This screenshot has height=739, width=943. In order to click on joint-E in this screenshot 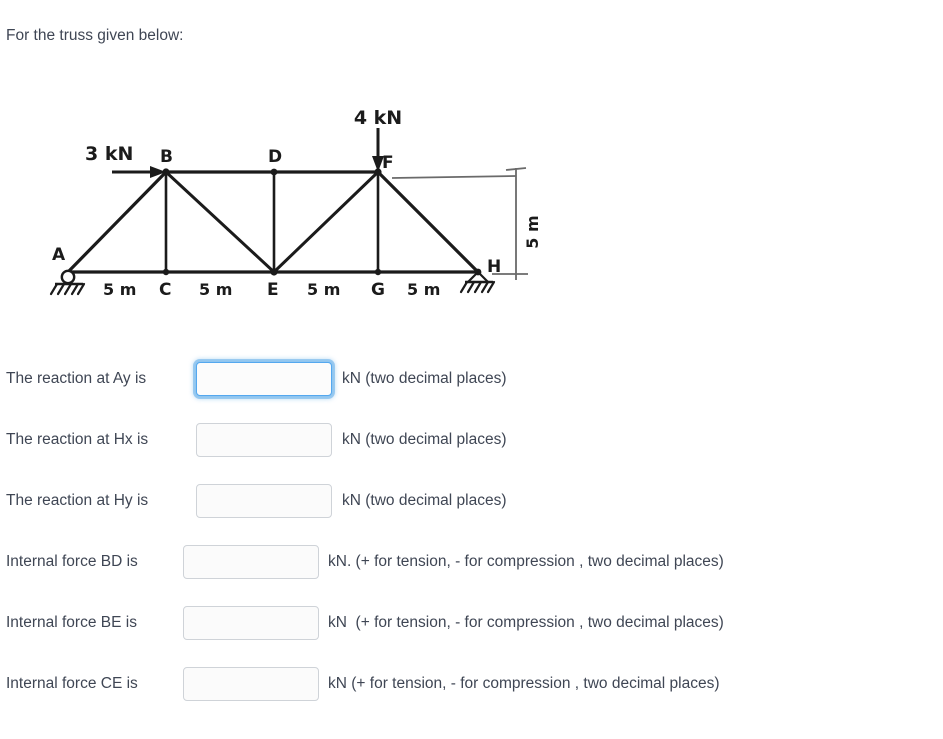, I will do `click(274, 272)`.